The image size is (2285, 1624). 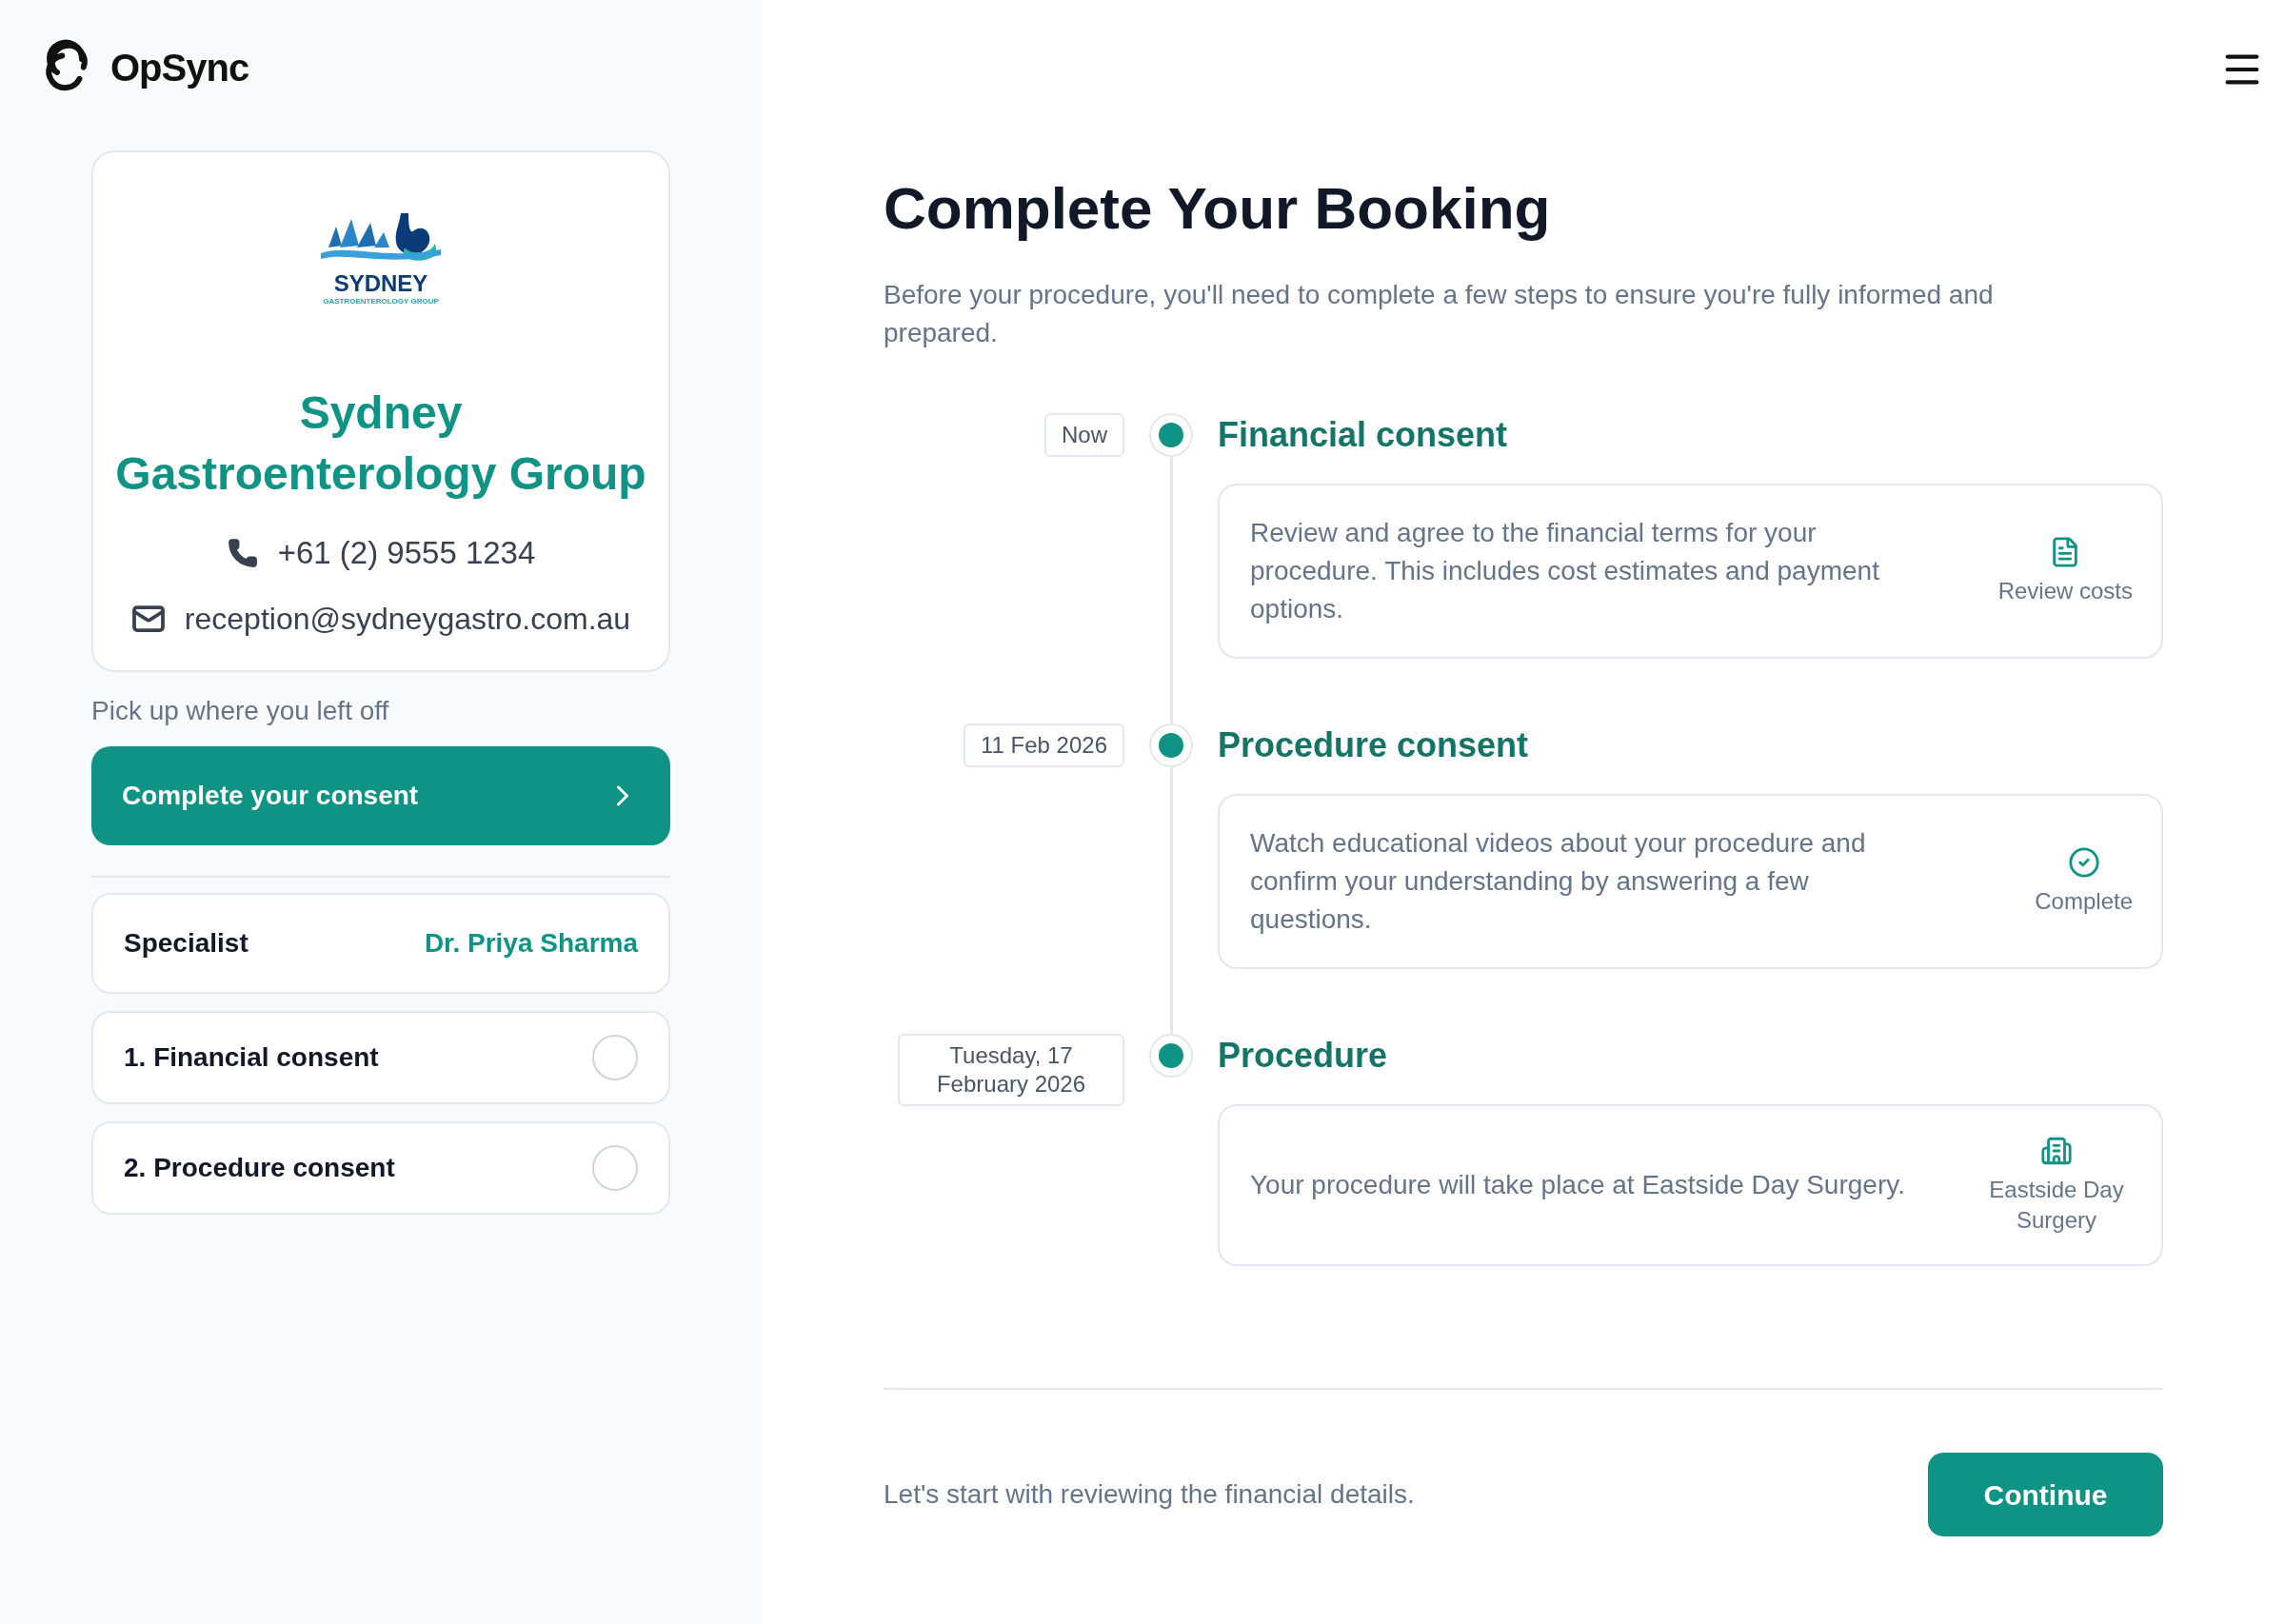 I want to click on intro-text: Before your procedure, you'll need to complete a few steps to ensure you're fully informed and prepared., so click(x=1439, y=314).